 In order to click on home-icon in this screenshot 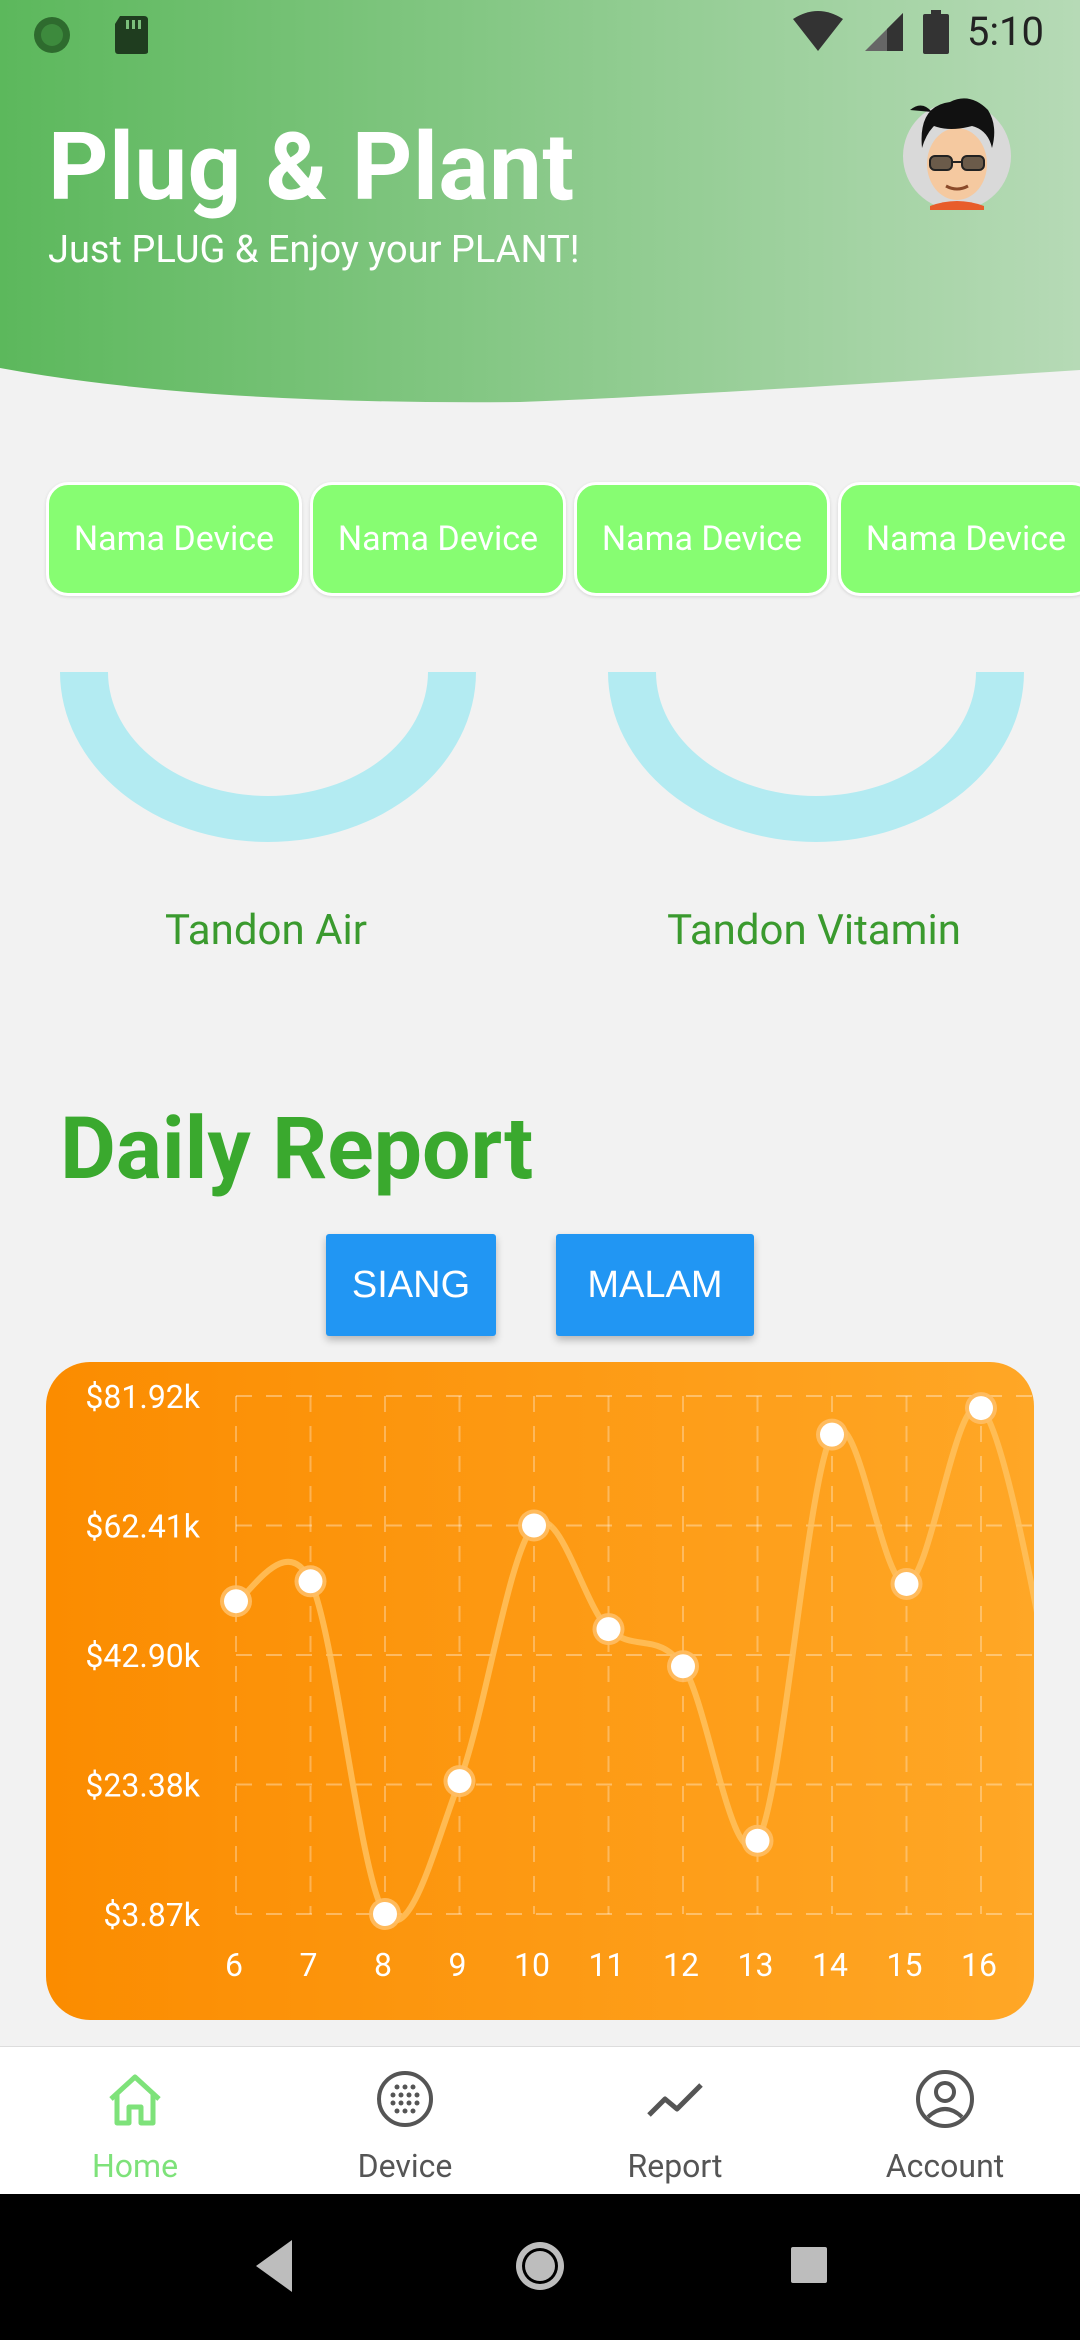, I will do `click(135, 2100)`.